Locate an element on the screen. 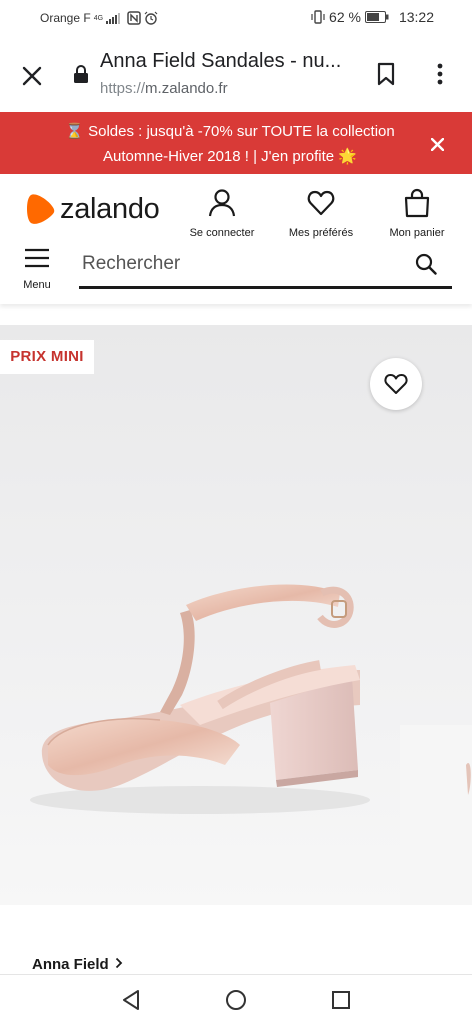 The image size is (472, 1025). user-icon is located at coordinates (222, 203).